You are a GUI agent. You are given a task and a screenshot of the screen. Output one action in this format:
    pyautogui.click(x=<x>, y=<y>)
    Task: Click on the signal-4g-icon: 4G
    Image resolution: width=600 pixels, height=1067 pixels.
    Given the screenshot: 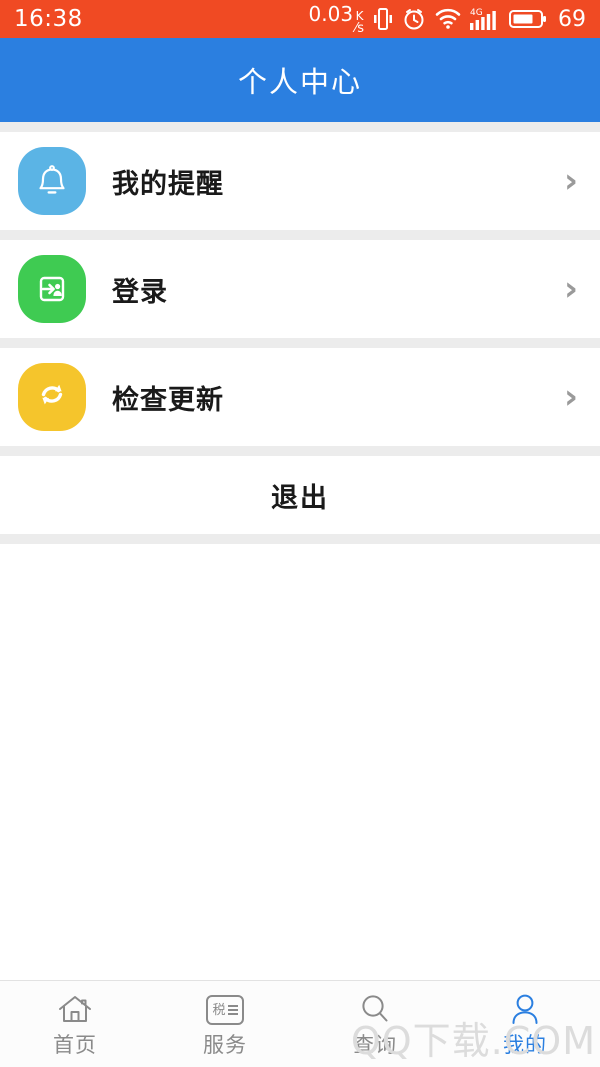 What is the action you would take?
    pyautogui.click(x=485, y=19)
    